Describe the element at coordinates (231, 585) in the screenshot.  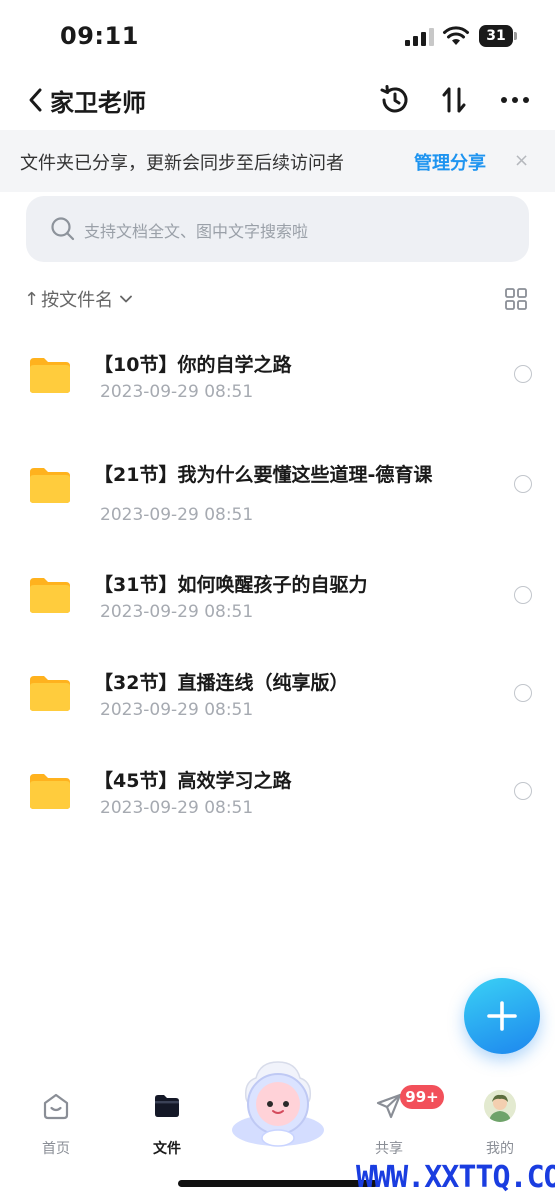
I see `file-name: 【31节】如何唤醒孩子的自驱力` at that location.